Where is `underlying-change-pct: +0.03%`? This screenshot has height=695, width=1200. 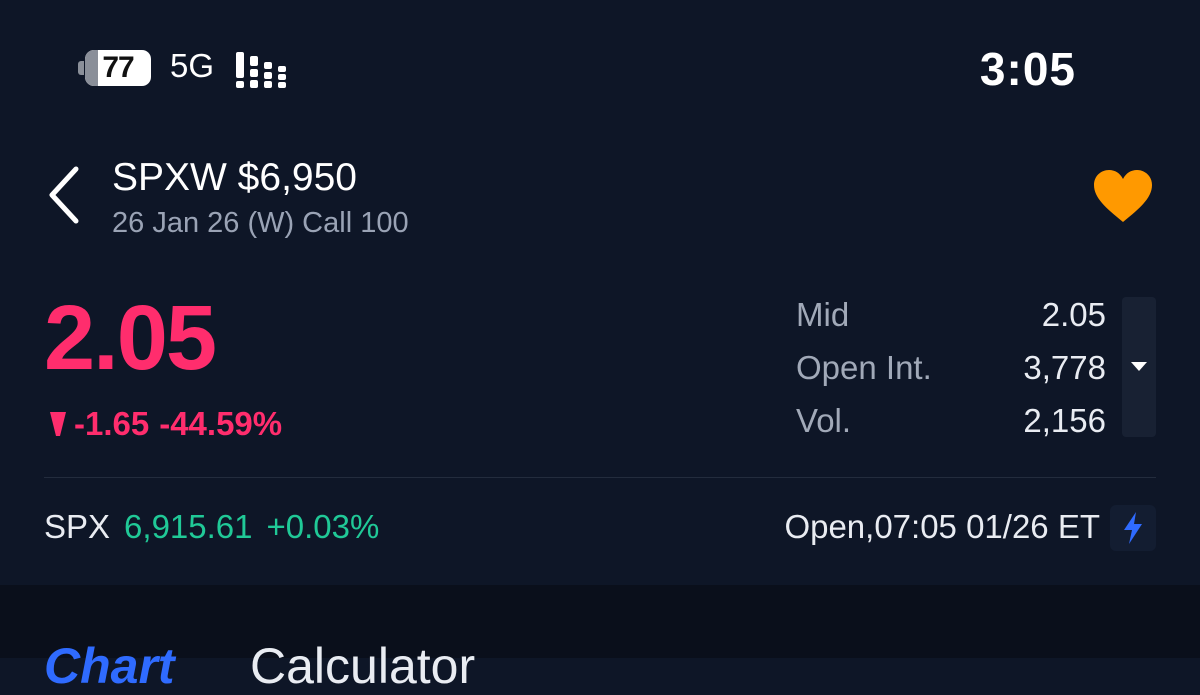 underlying-change-pct: +0.03% is located at coordinates (323, 526).